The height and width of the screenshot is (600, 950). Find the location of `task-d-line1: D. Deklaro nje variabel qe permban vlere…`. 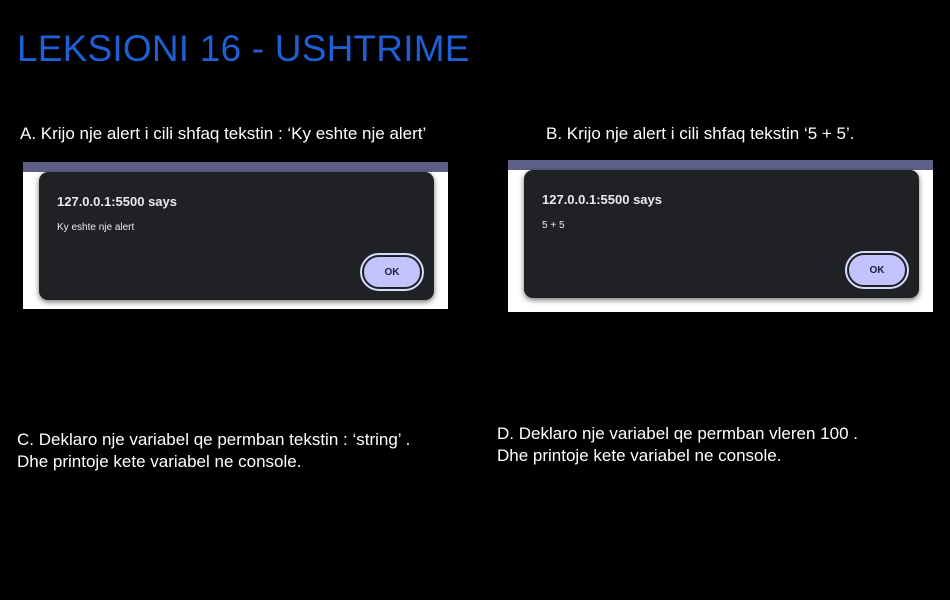

task-d-line1: D. Deklaro nje variabel qe permban vlere… is located at coordinates (677, 433).